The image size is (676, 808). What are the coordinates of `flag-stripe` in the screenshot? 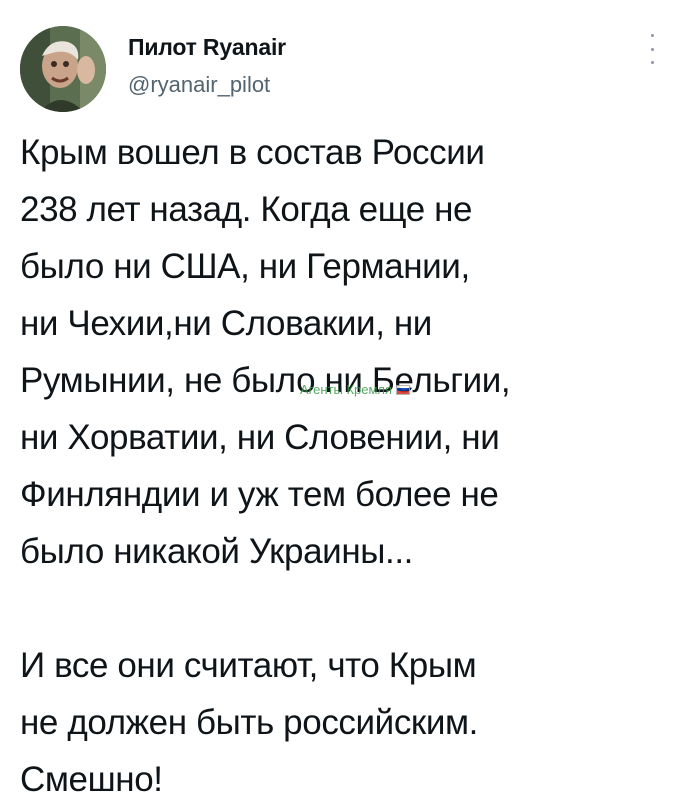 It's located at (403, 392).